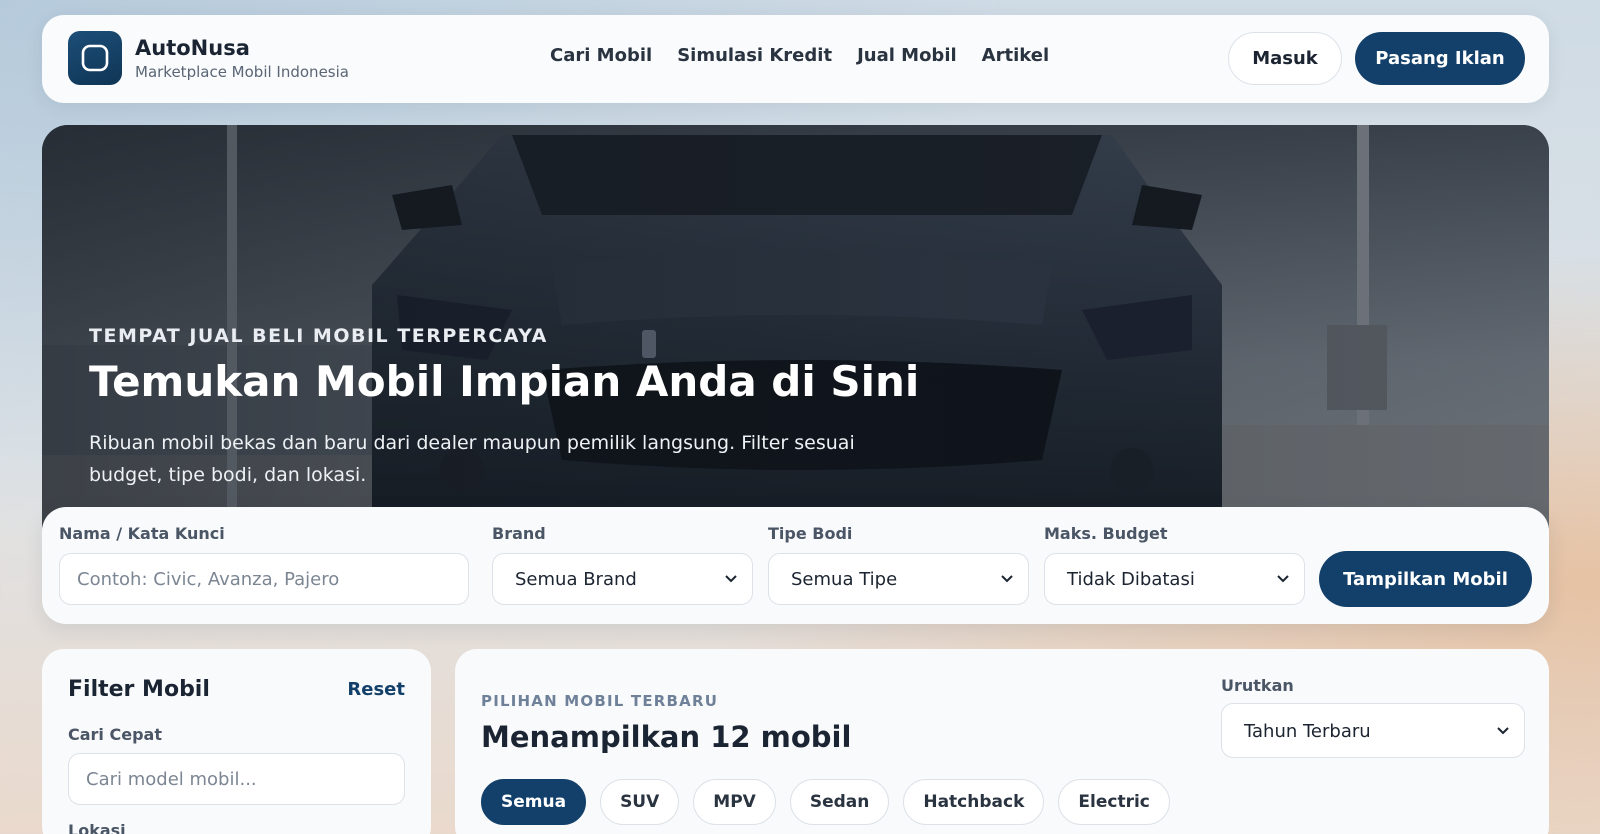 The image size is (1600, 834). I want to click on chip-suv: SUV, so click(640, 802).